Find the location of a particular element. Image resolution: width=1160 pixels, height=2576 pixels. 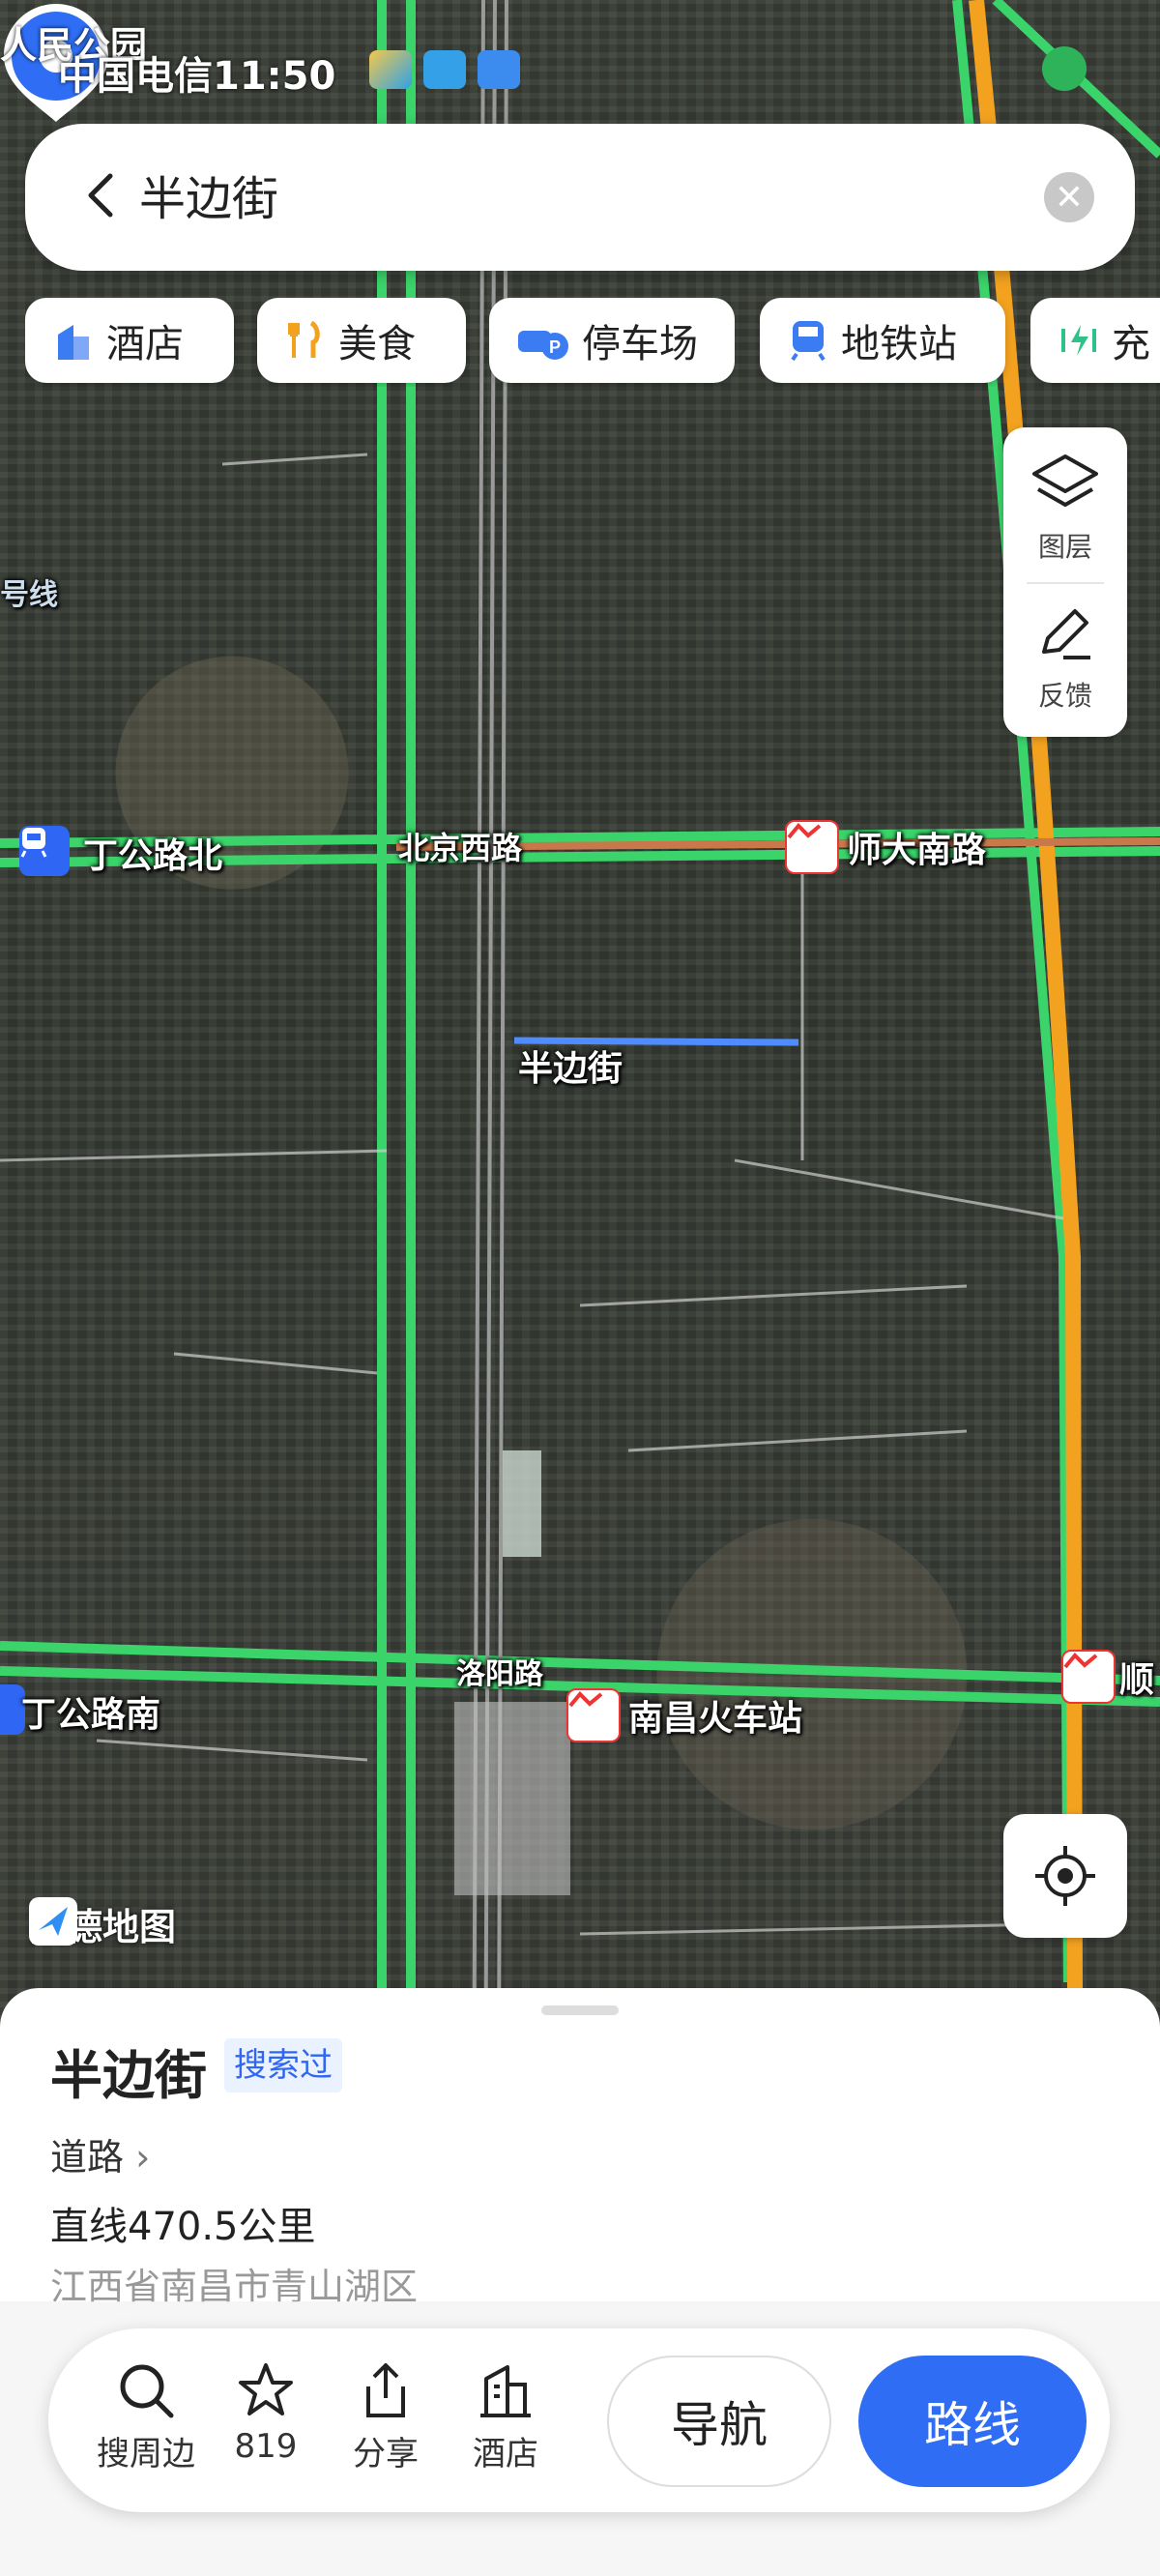

line-label: 号线 is located at coordinates (29, 595).